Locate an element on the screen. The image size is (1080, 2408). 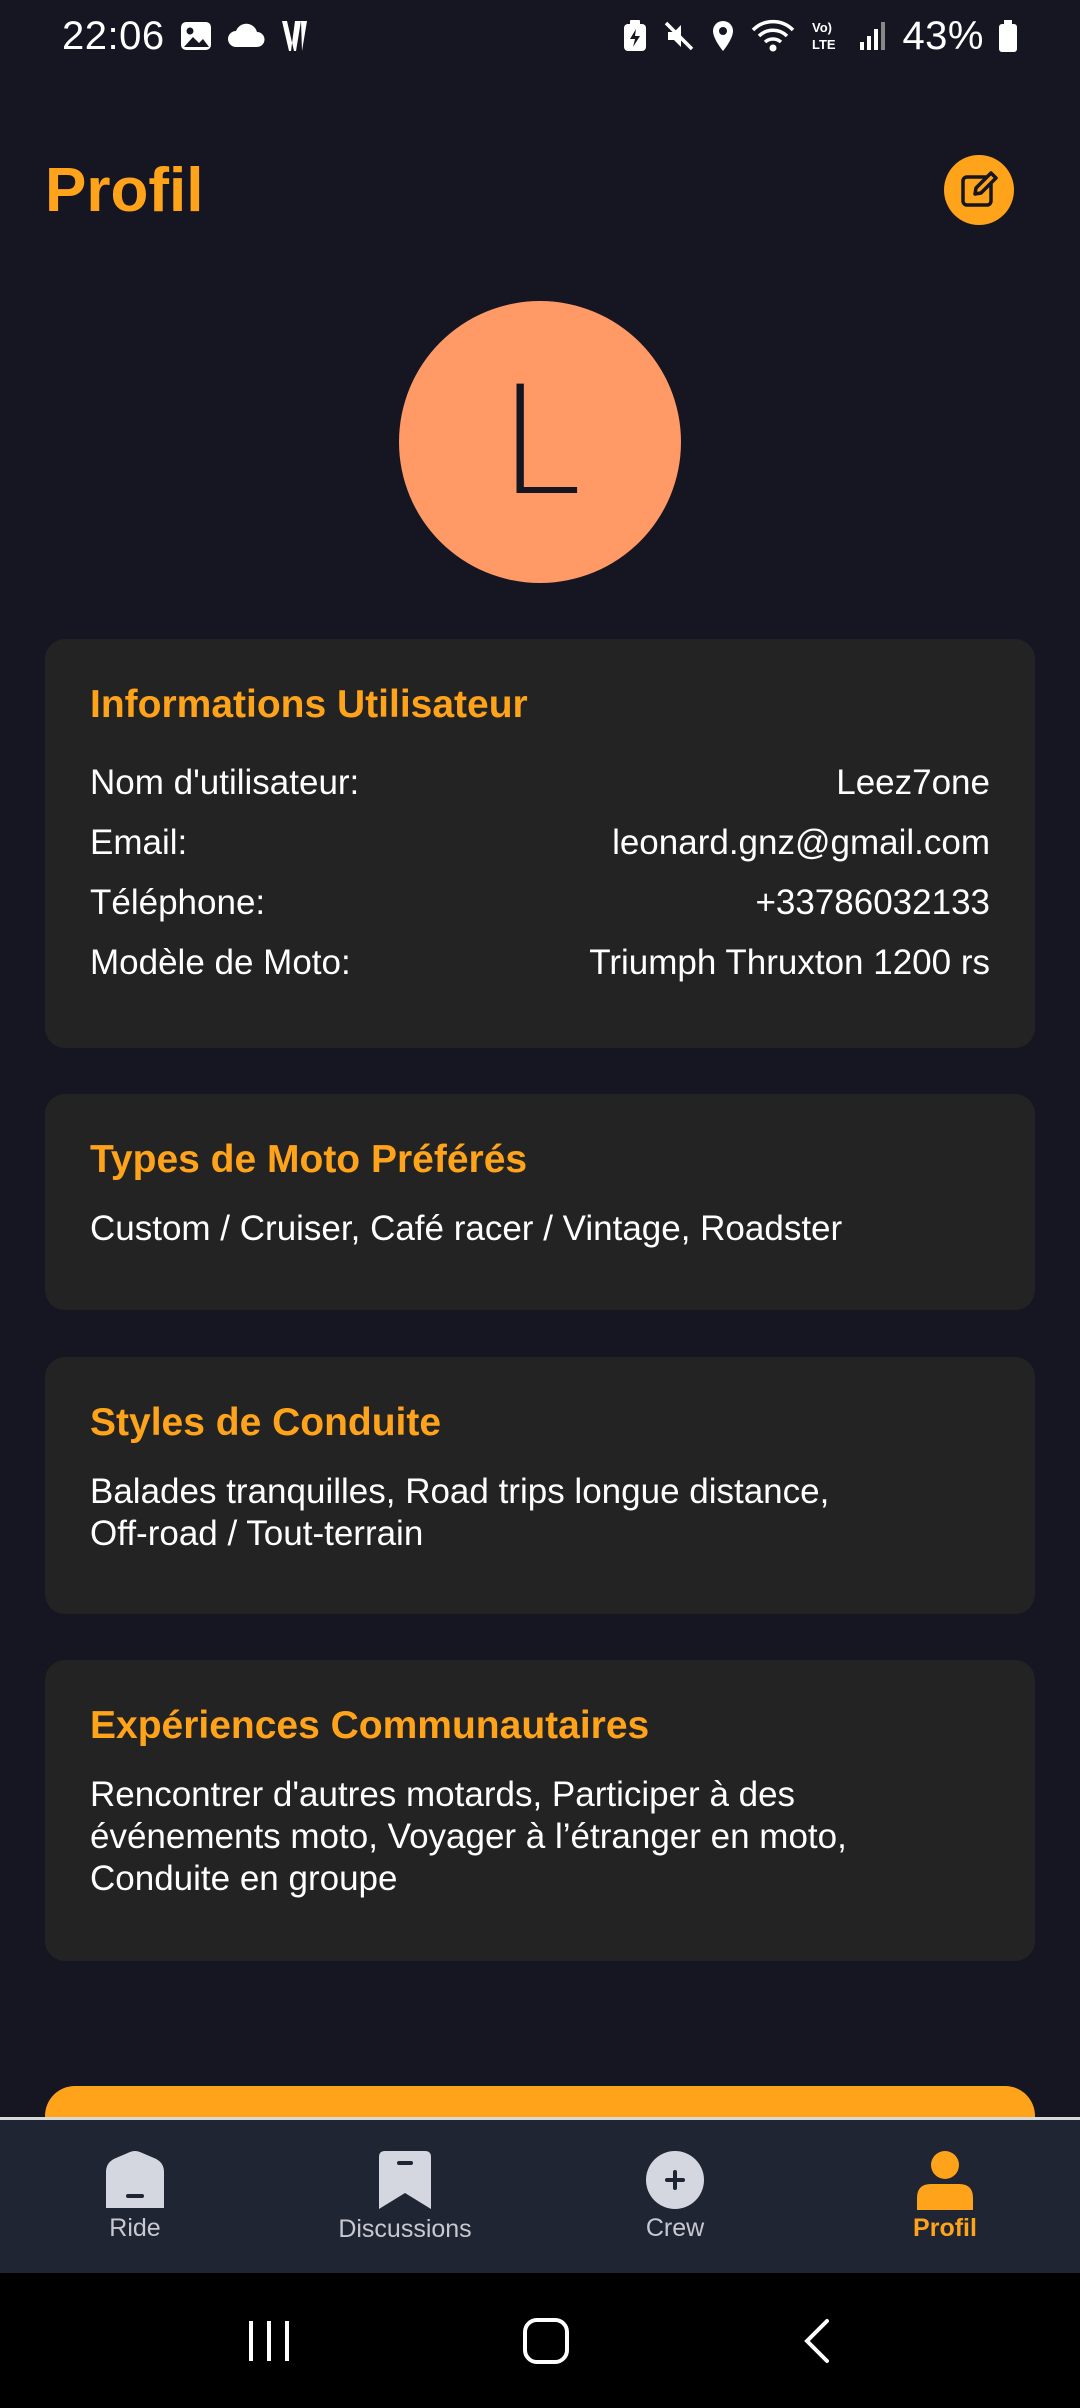
plus-circle-icon is located at coordinates (675, 2180).